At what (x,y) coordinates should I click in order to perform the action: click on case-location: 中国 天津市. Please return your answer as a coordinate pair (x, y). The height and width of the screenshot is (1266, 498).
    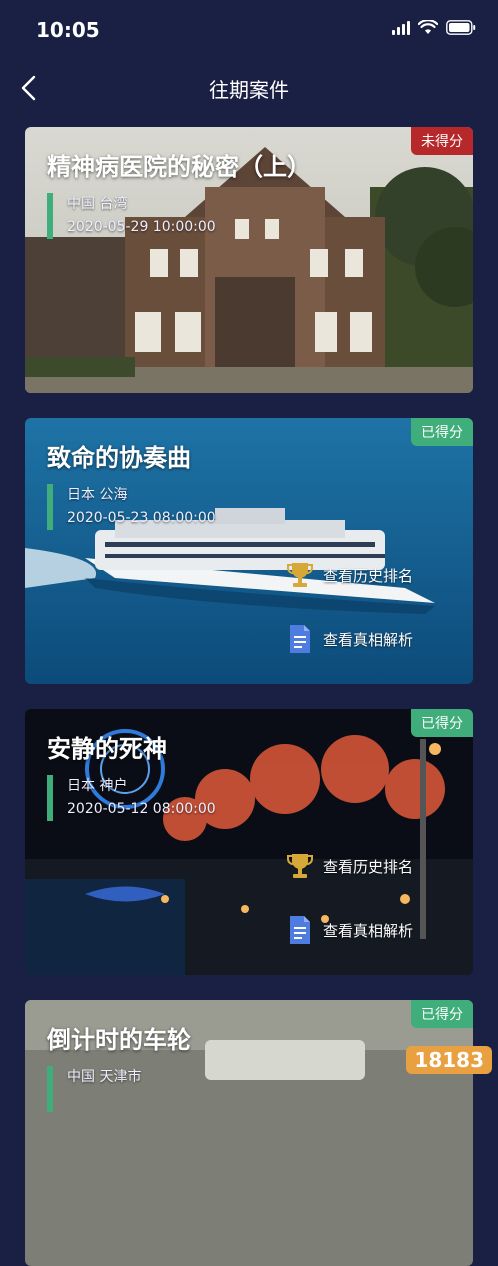
    Looking at the image, I should click on (104, 1077).